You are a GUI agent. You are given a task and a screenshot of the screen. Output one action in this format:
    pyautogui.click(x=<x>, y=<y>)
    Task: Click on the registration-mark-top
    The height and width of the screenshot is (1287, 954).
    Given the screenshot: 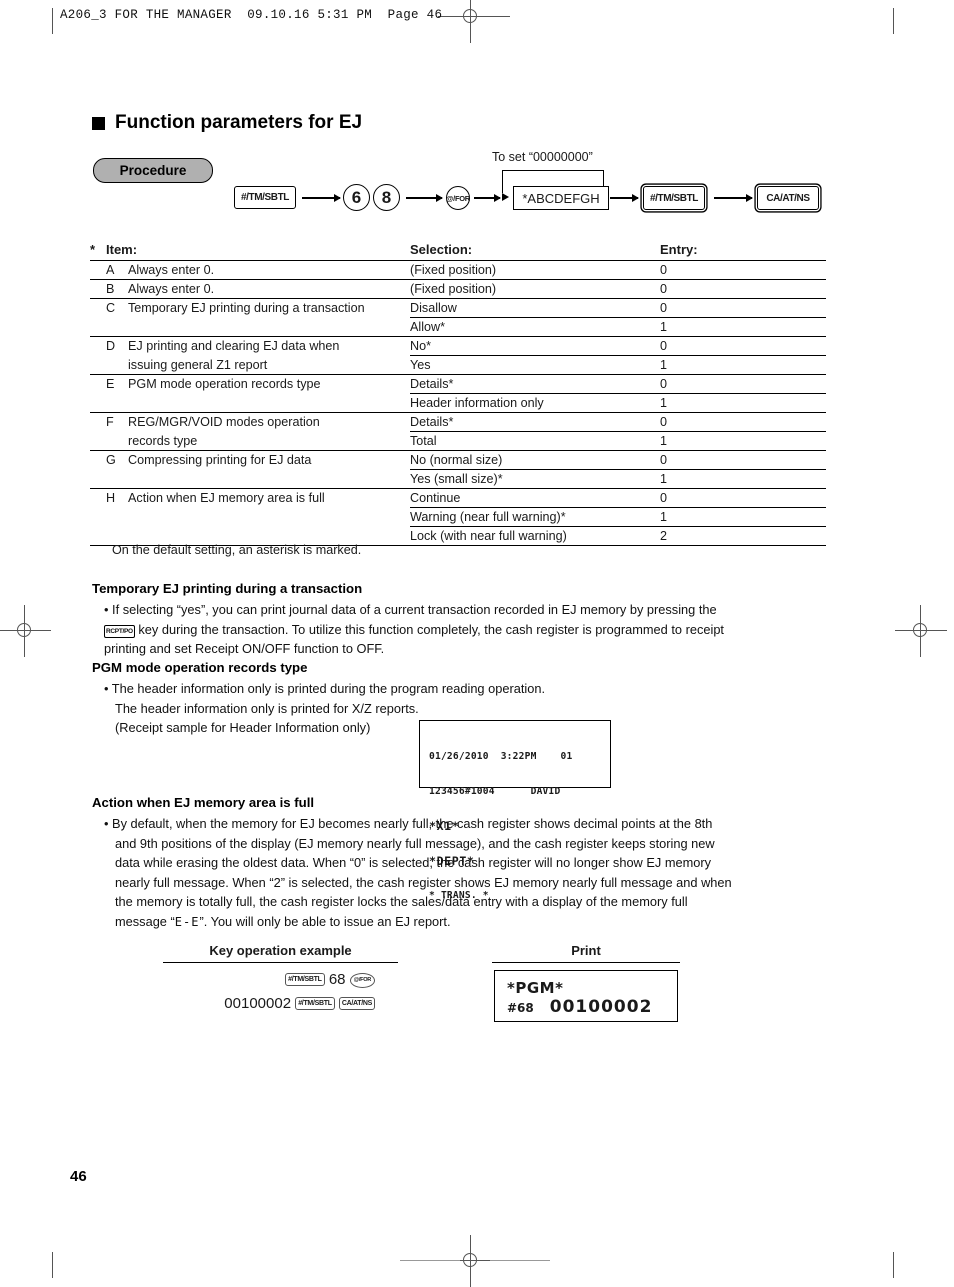 What is the action you would take?
    pyautogui.click(x=471, y=21)
    